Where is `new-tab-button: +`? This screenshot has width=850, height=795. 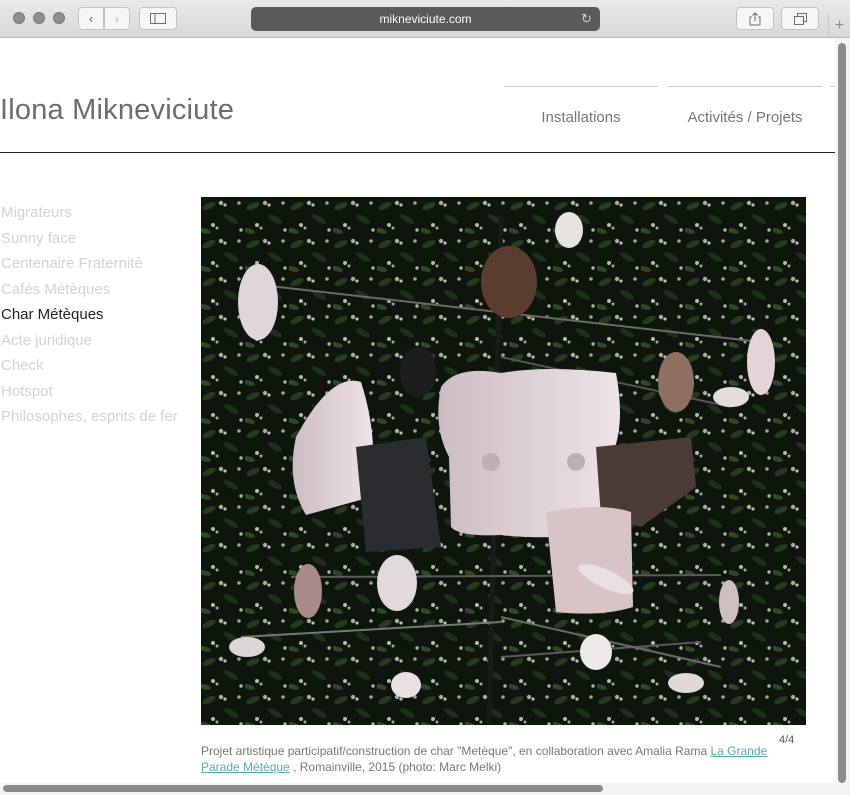 new-tab-button: + is located at coordinates (839, 26).